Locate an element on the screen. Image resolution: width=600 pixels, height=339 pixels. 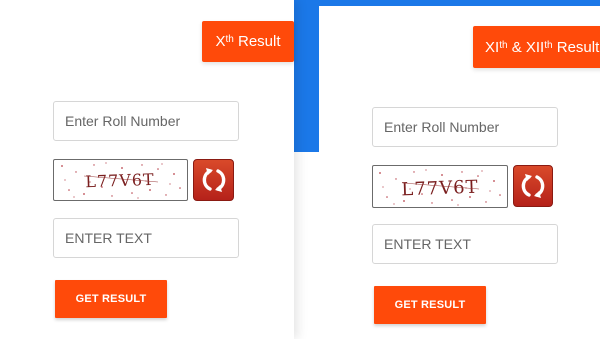
tab-class-10-result: Xth Result is located at coordinates (248, 41).